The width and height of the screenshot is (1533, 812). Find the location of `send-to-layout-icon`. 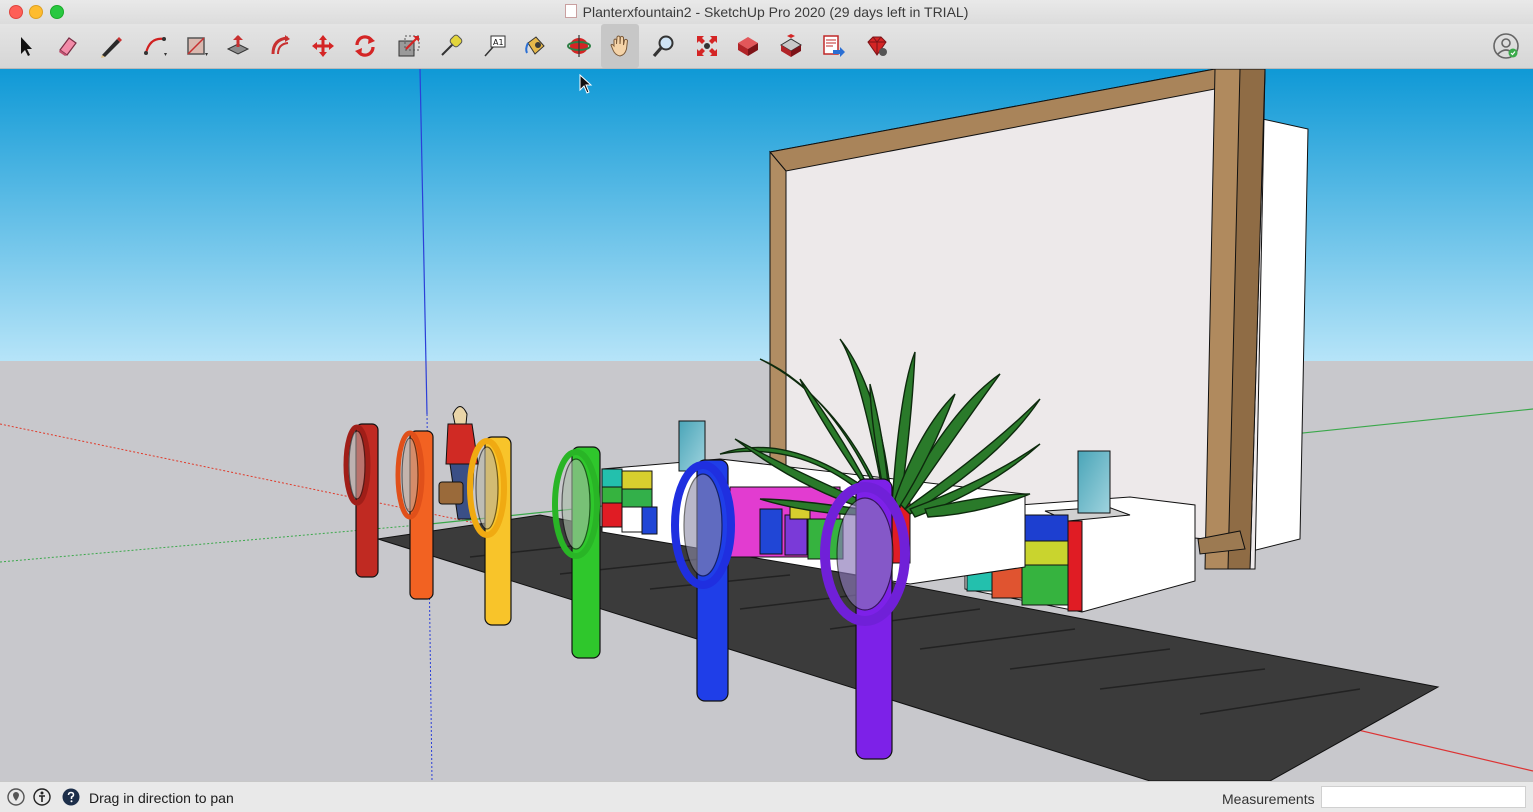

send-to-layout-icon is located at coordinates (834, 46).